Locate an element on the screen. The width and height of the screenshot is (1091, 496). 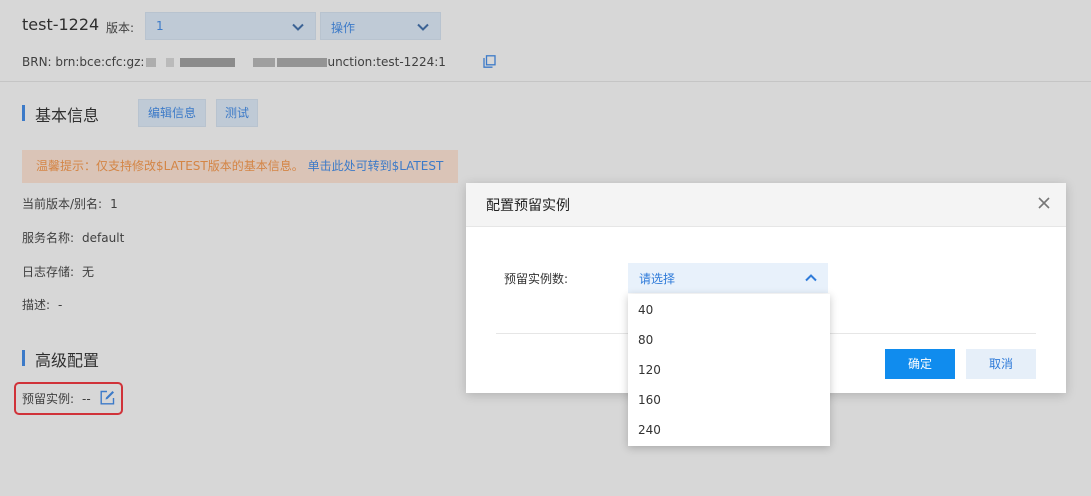
option-item: 120 is located at coordinates (649, 370).